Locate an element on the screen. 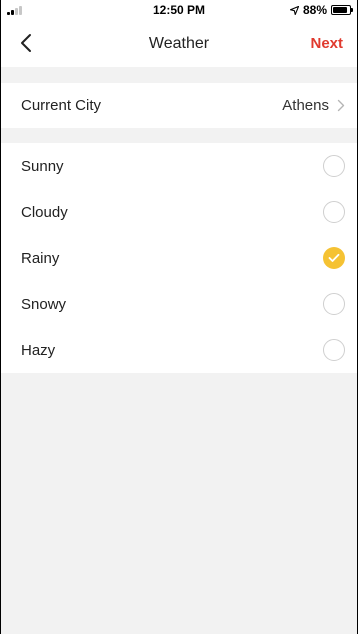 This screenshot has width=358, height=634. current-city-label: Current City is located at coordinates (61, 105).